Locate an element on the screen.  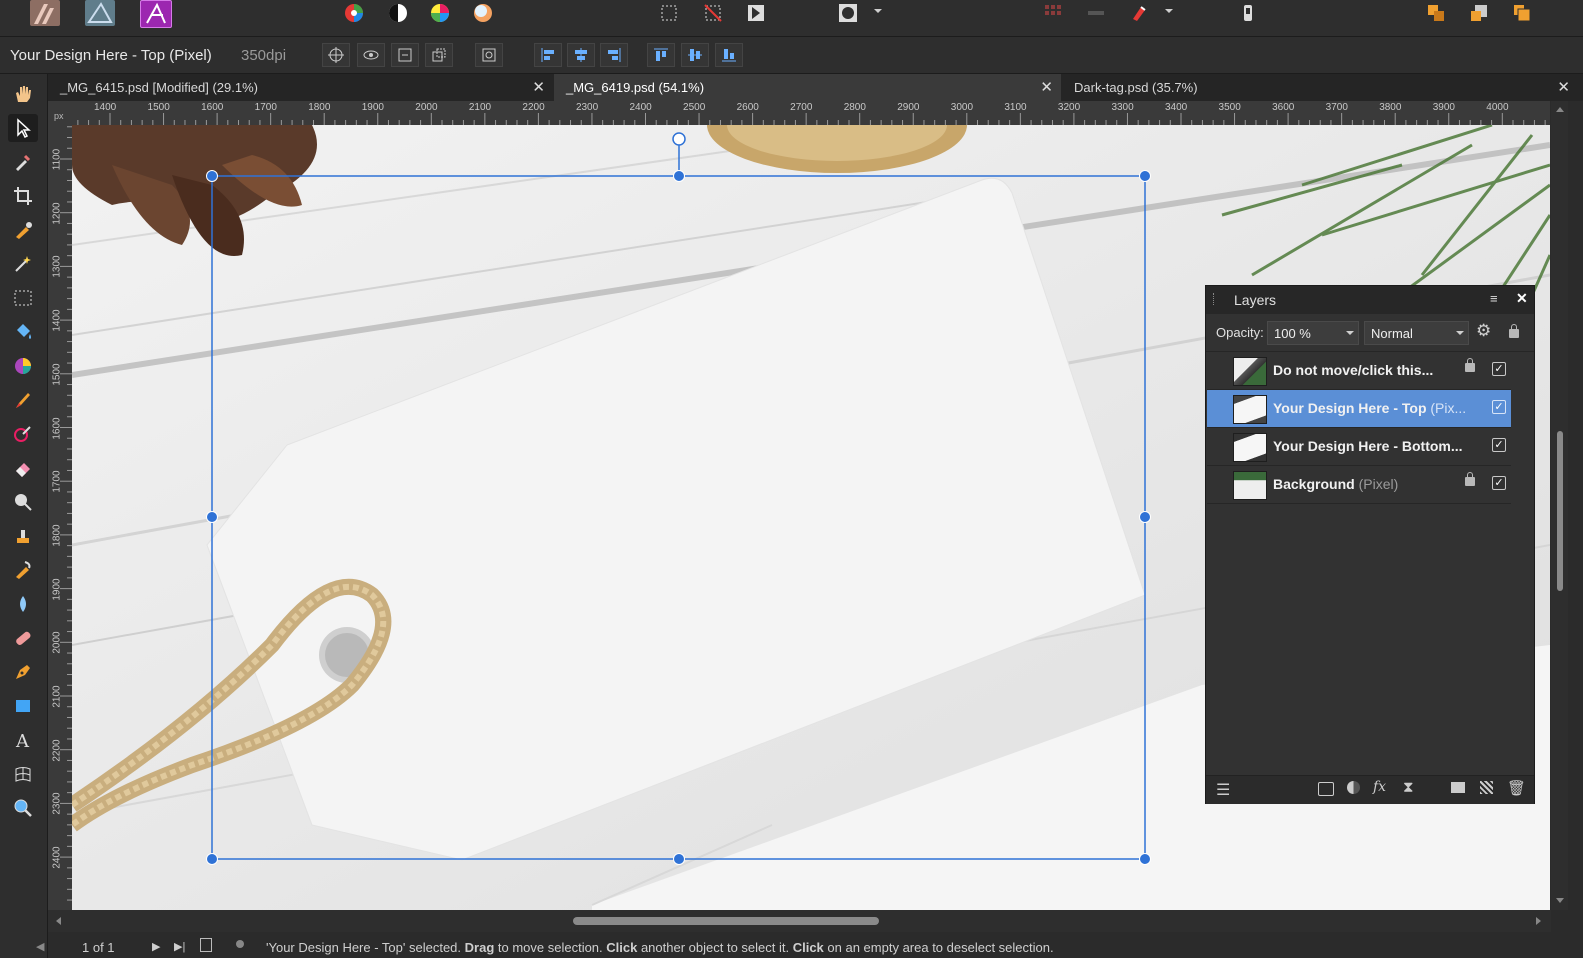
hand-tool-icon is located at coordinates (23, 94).